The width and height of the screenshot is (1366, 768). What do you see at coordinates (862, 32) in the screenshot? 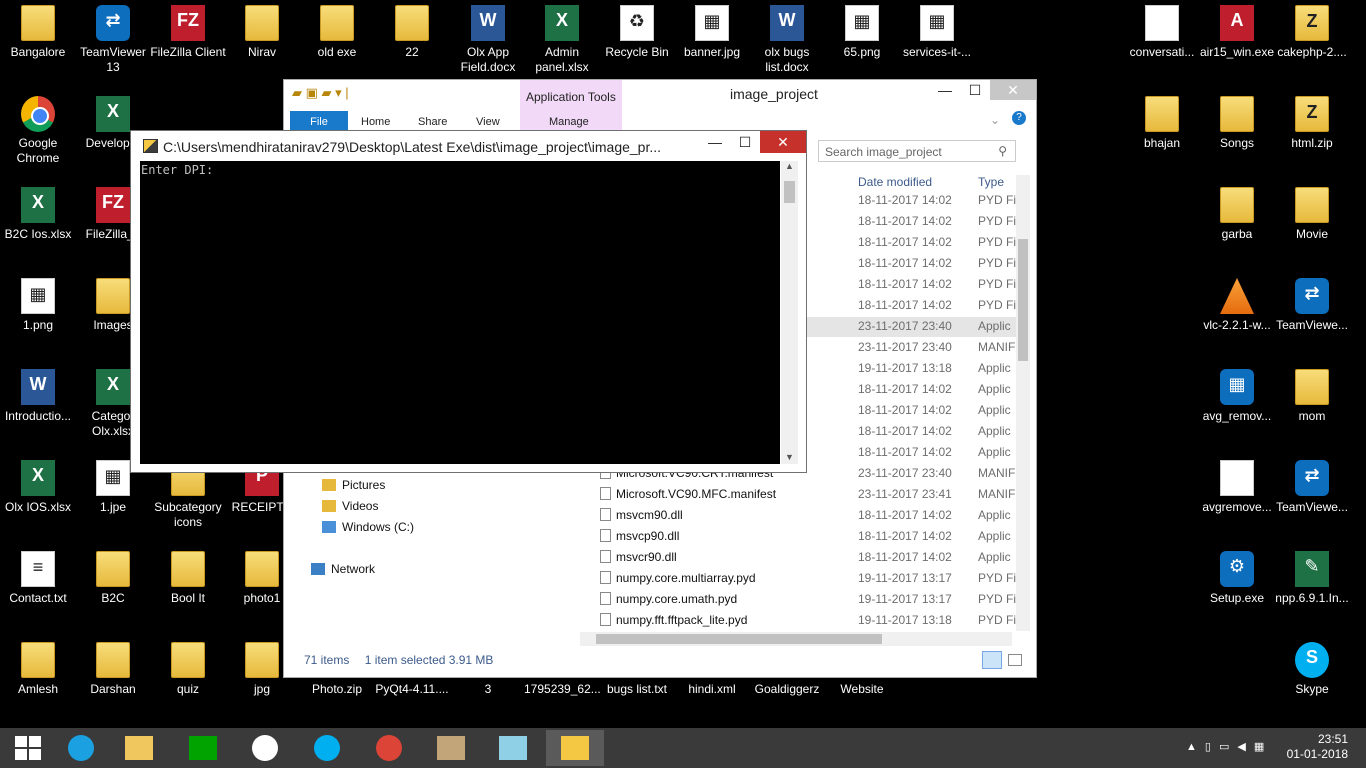
I see `desktop-icon: ▦ 65.png` at bounding box center [862, 32].